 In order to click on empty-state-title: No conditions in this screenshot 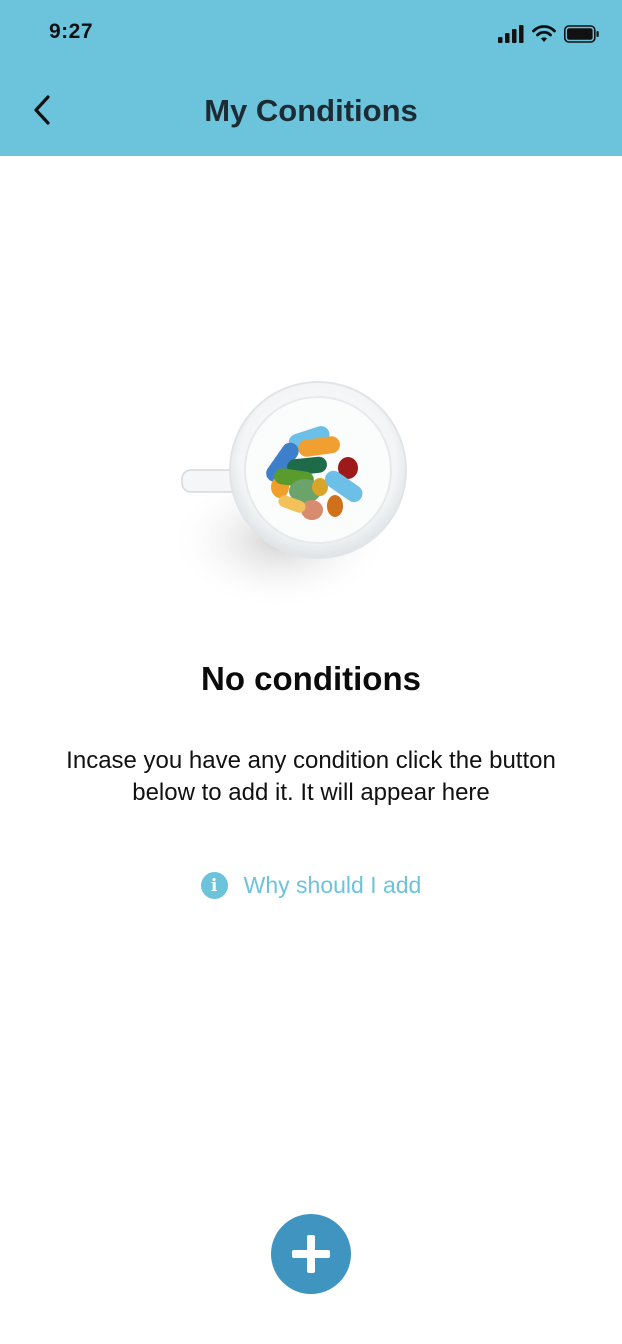, I will do `click(311, 678)`.